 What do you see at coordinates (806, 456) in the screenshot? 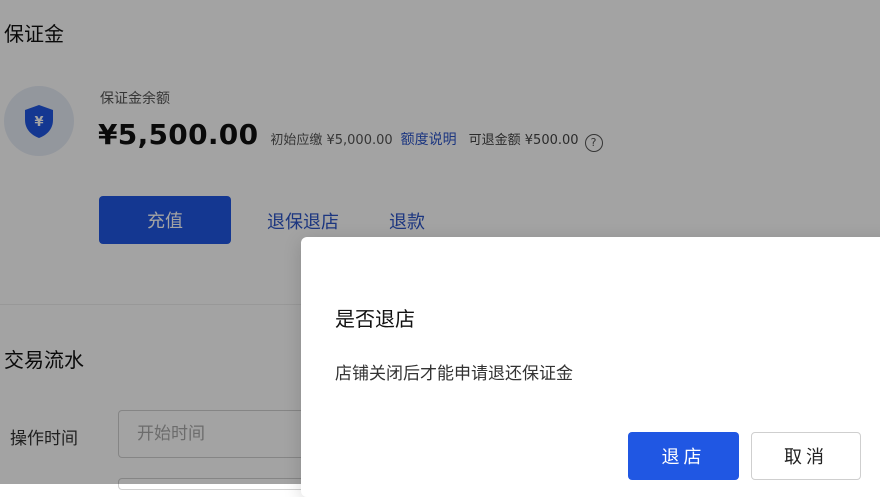
I see `cancel-button: 取消` at bounding box center [806, 456].